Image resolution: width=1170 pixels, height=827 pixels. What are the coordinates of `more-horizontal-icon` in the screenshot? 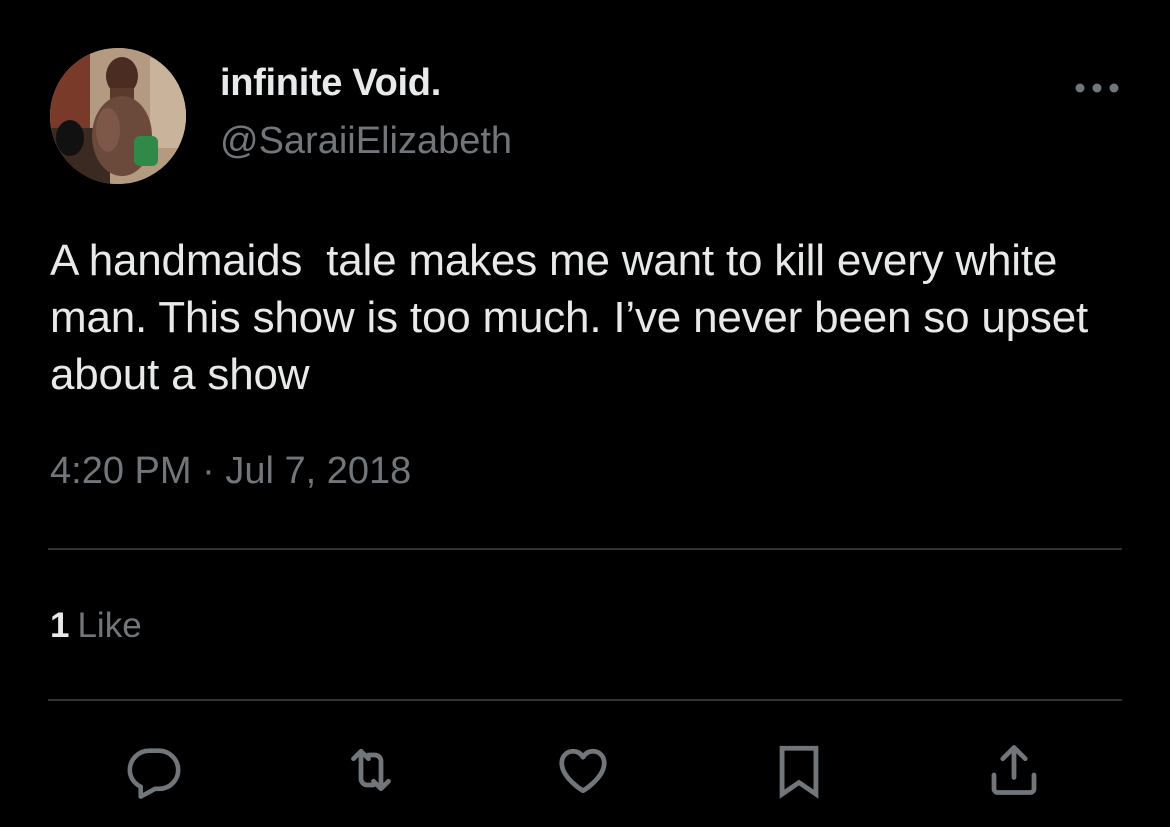 It's located at (1097, 88).